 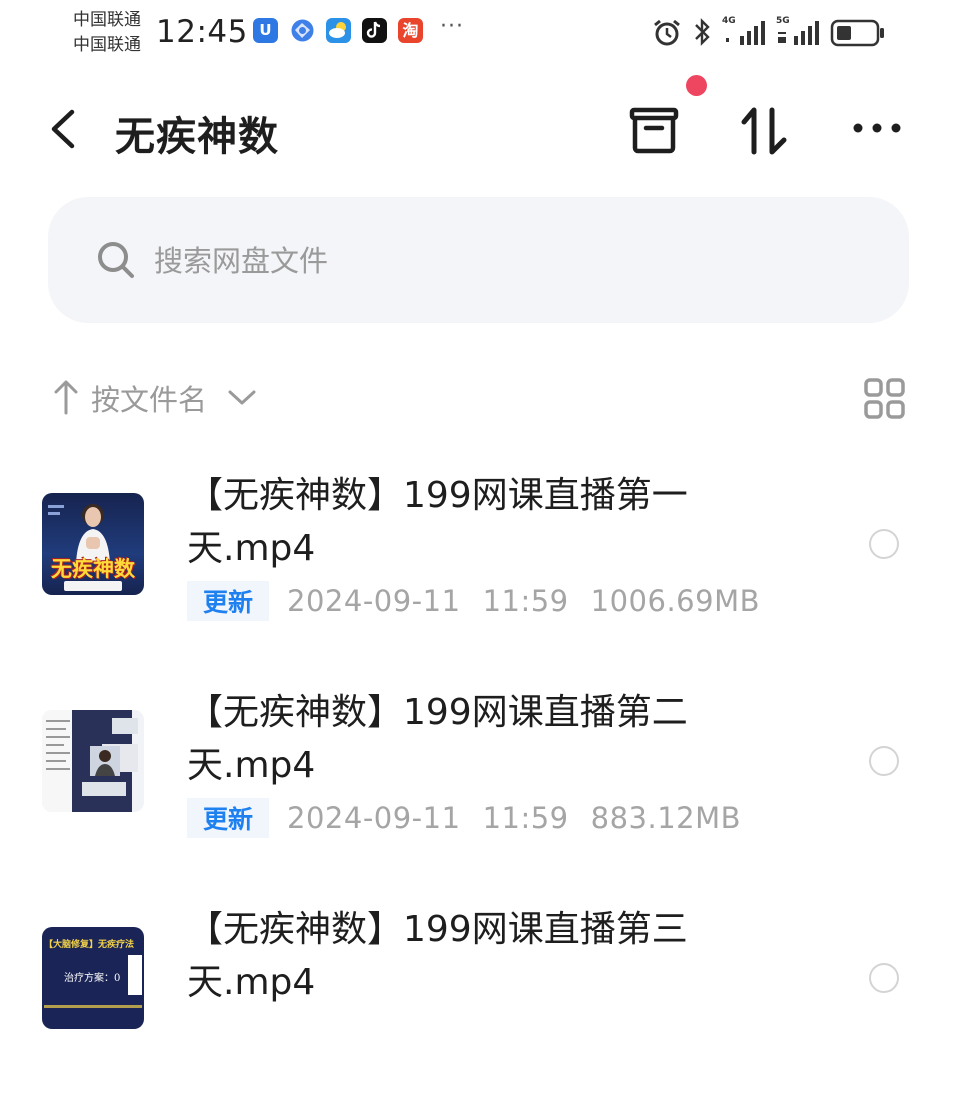 What do you see at coordinates (746, 32) in the screenshot?
I see `signal-1-icon: 4G` at bounding box center [746, 32].